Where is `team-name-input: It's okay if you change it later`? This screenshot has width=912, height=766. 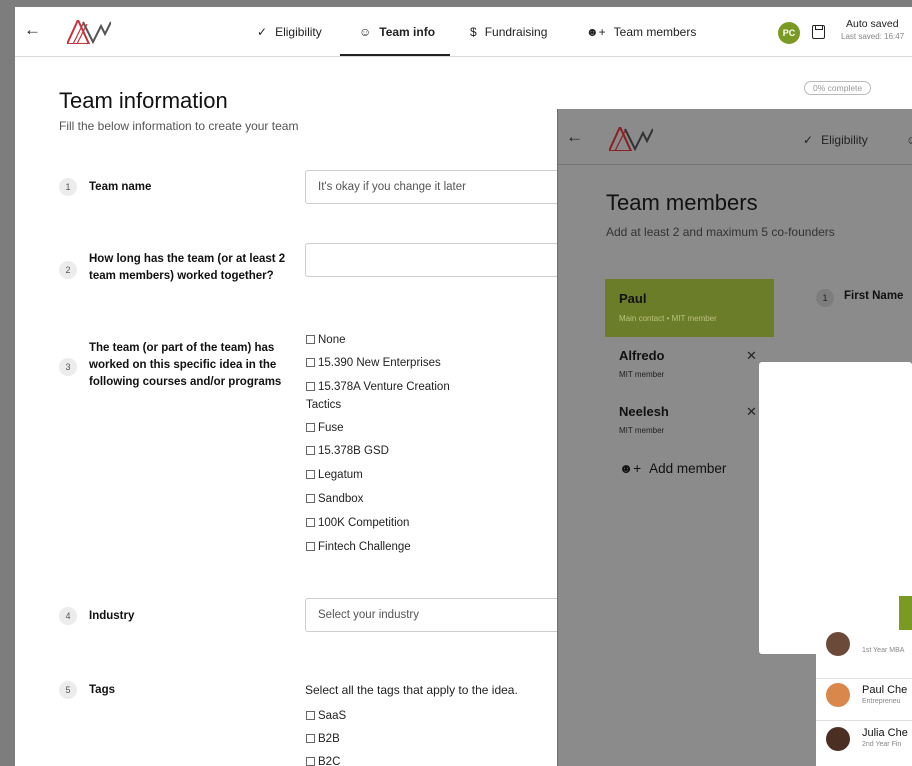
team-name-input: It's okay if you change it later is located at coordinates (435, 187).